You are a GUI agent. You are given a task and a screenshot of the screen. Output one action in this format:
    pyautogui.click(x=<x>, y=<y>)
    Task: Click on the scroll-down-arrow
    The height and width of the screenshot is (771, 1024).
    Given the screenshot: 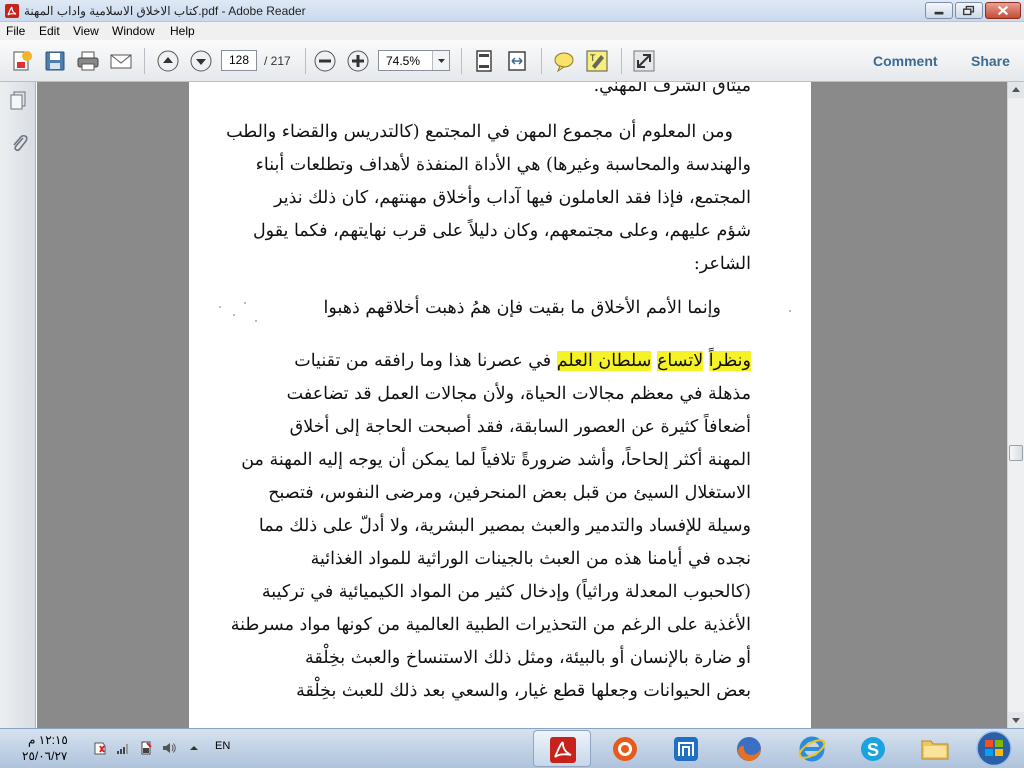 What is the action you would take?
    pyautogui.click(x=1016, y=720)
    